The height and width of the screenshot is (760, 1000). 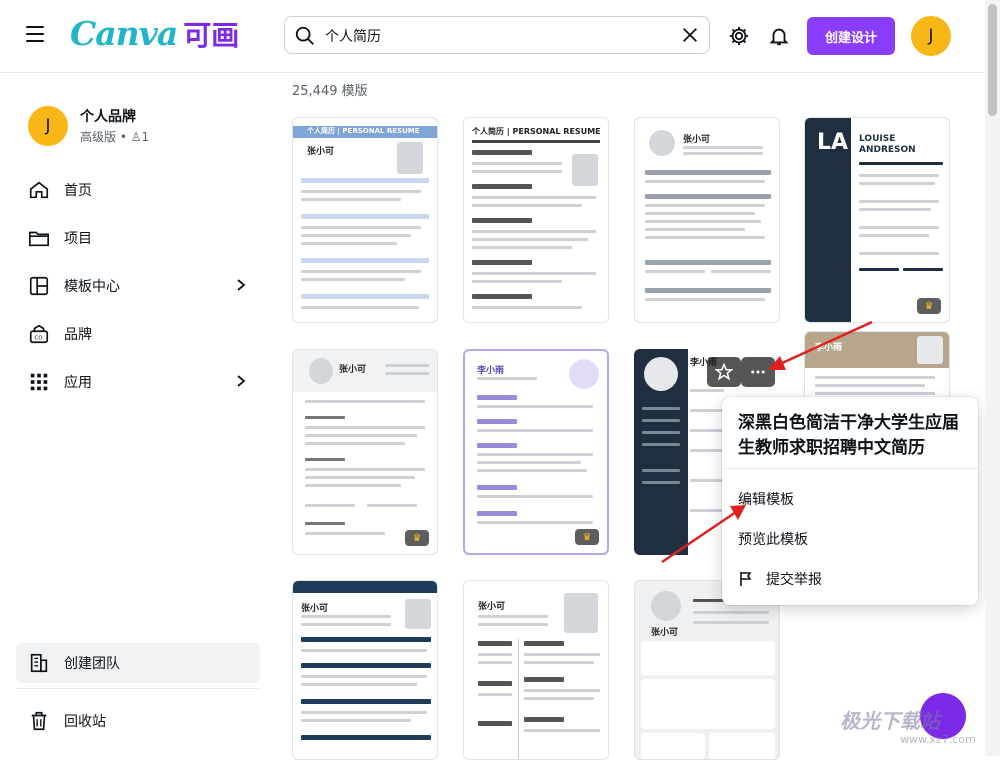 What do you see at coordinates (78, 191) in the screenshot?
I see `sidebar-item-label: 首页` at bounding box center [78, 191].